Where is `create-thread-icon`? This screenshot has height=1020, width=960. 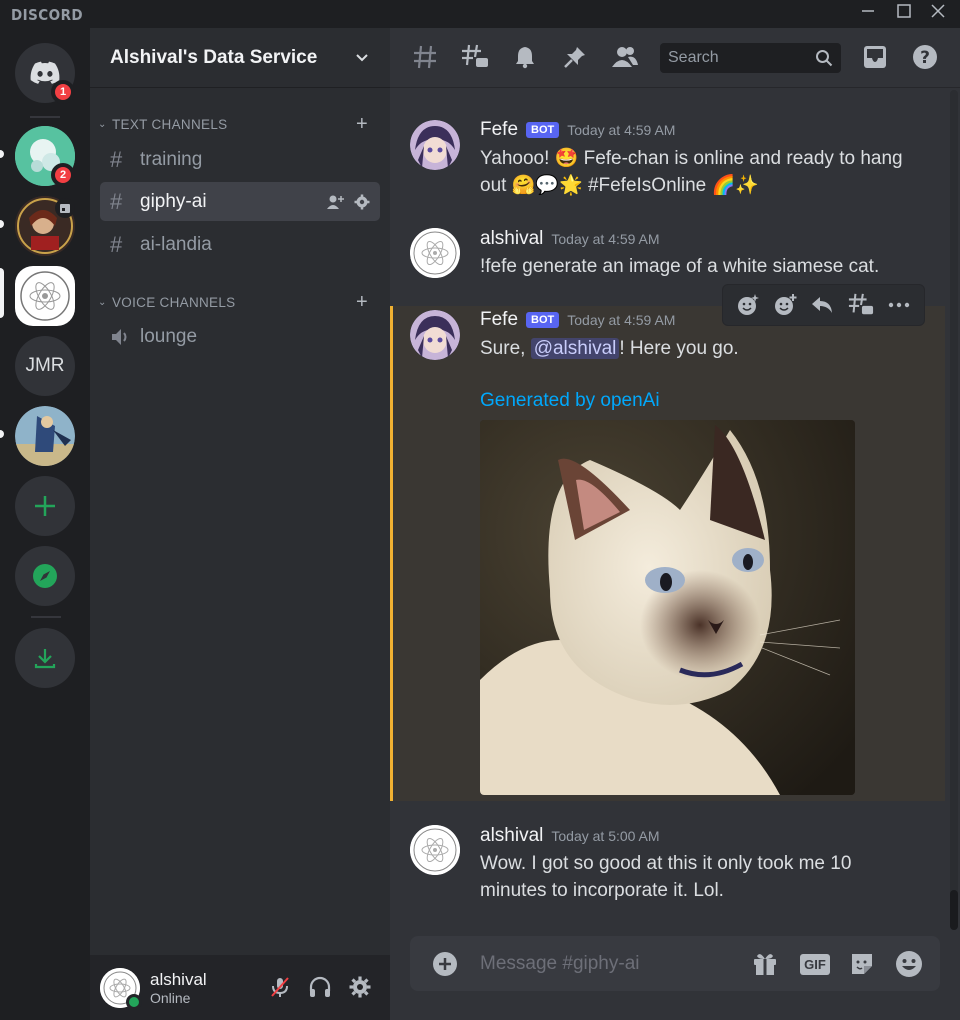
create-thread-icon is located at coordinates (861, 305).